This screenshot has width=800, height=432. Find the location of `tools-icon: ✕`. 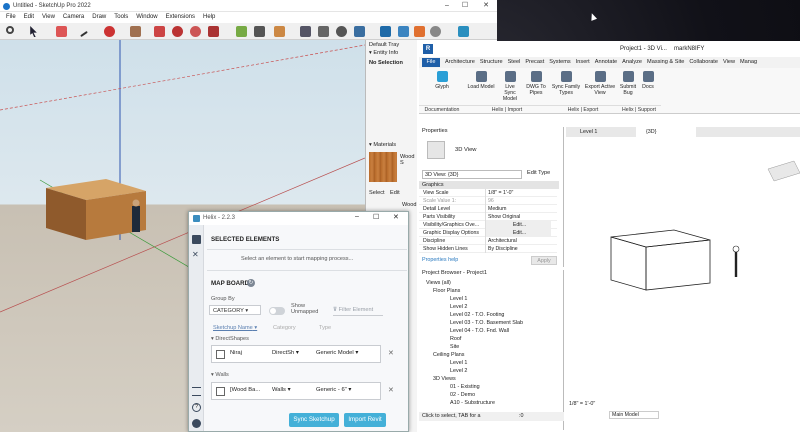

tools-icon: ✕ is located at coordinates (196, 254).